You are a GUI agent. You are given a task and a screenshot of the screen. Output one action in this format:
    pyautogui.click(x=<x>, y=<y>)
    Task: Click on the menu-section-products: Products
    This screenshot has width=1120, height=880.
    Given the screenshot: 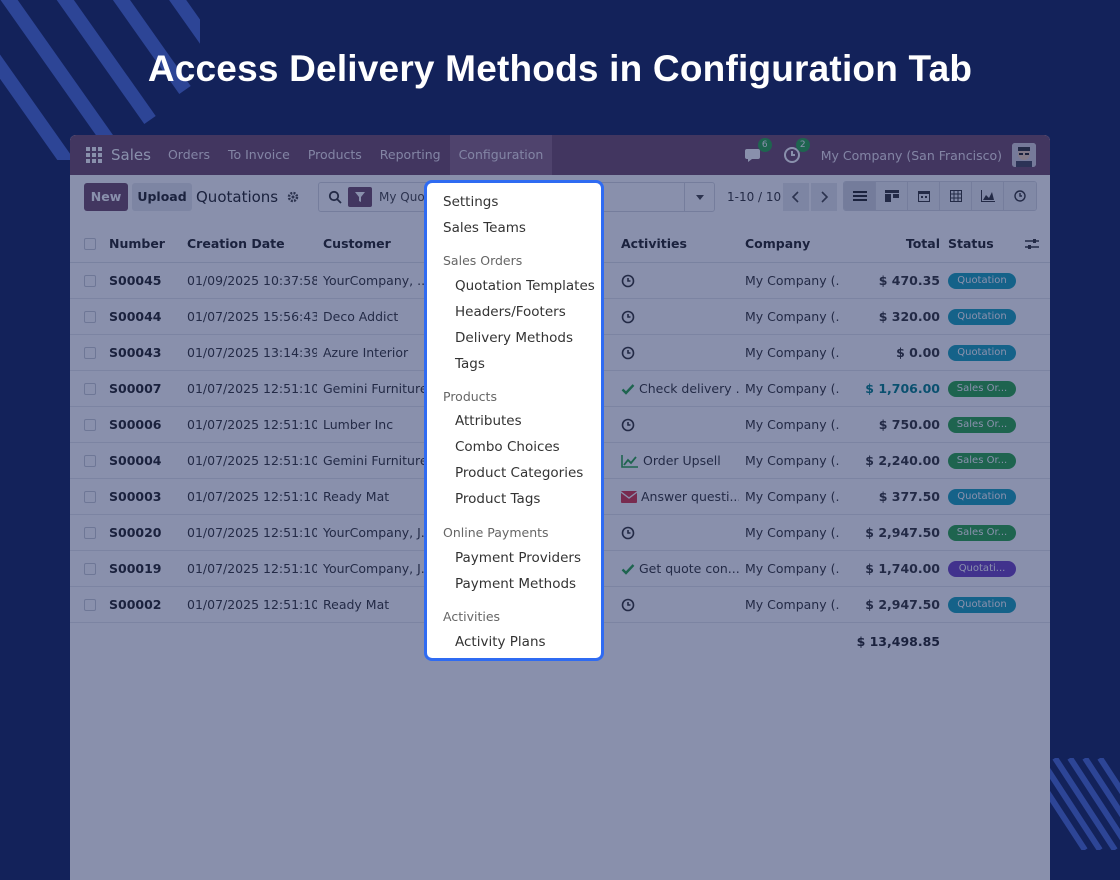 What is the action you would take?
    pyautogui.click(x=470, y=396)
    